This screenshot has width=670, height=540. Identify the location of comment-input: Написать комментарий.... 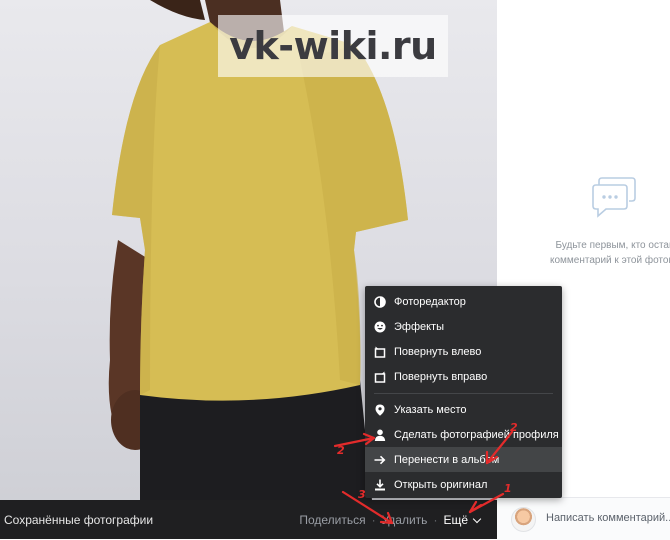
(608, 518).